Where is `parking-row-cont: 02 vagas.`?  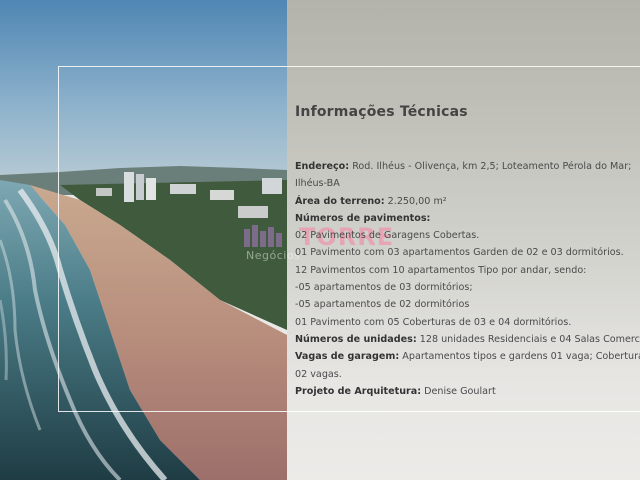
parking-row-cont: 02 vagas. is located at coordinates (466, 374).